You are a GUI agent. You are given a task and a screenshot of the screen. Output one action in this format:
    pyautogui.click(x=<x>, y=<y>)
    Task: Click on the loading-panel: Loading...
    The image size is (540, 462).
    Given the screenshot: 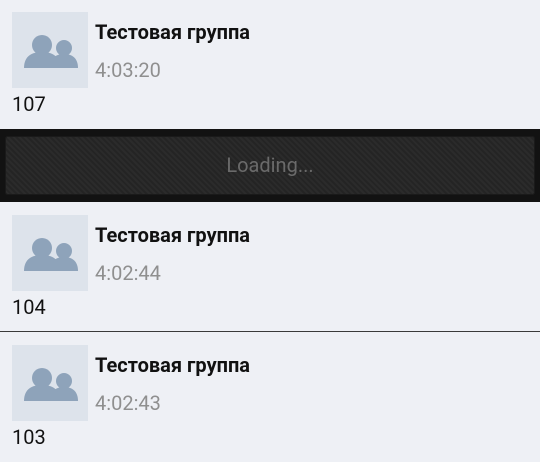 What is the action you would take?
    pyautogui.click(x=270, y=165)
    